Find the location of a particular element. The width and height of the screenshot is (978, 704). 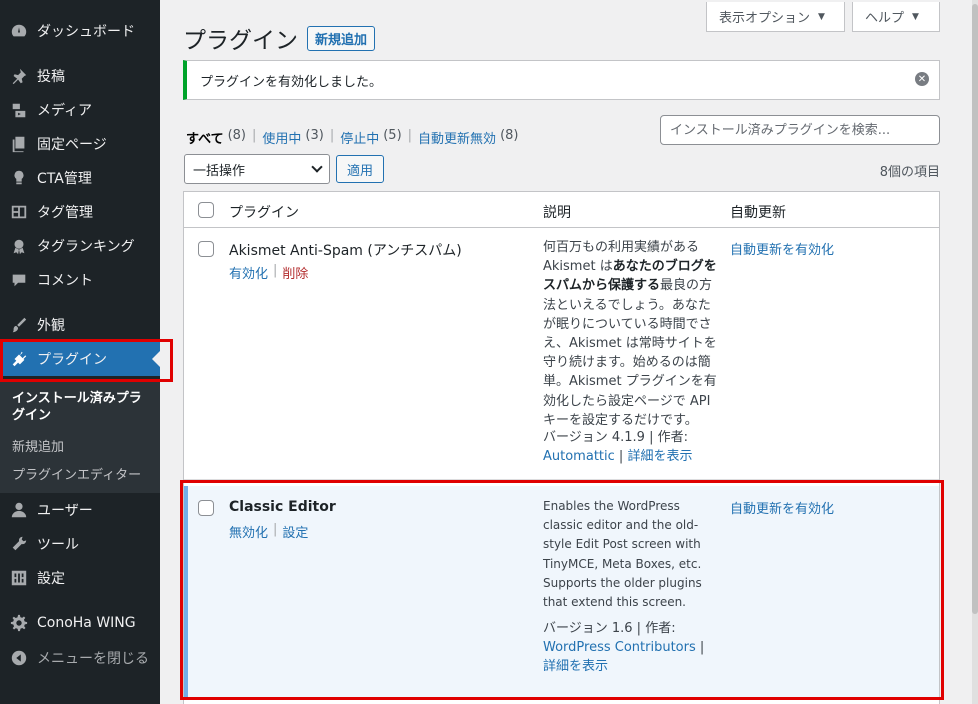

brush-icon is located at coordinates (19, 325).